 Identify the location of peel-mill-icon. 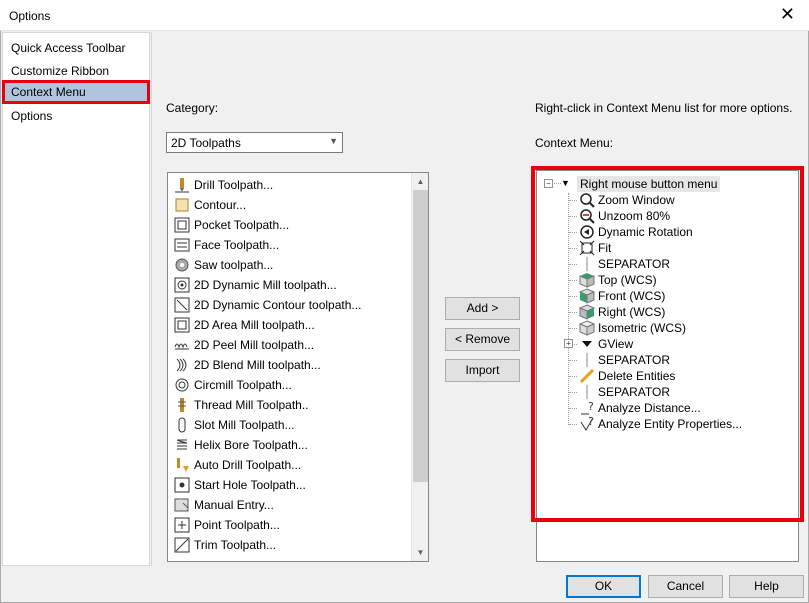
(182, 345).